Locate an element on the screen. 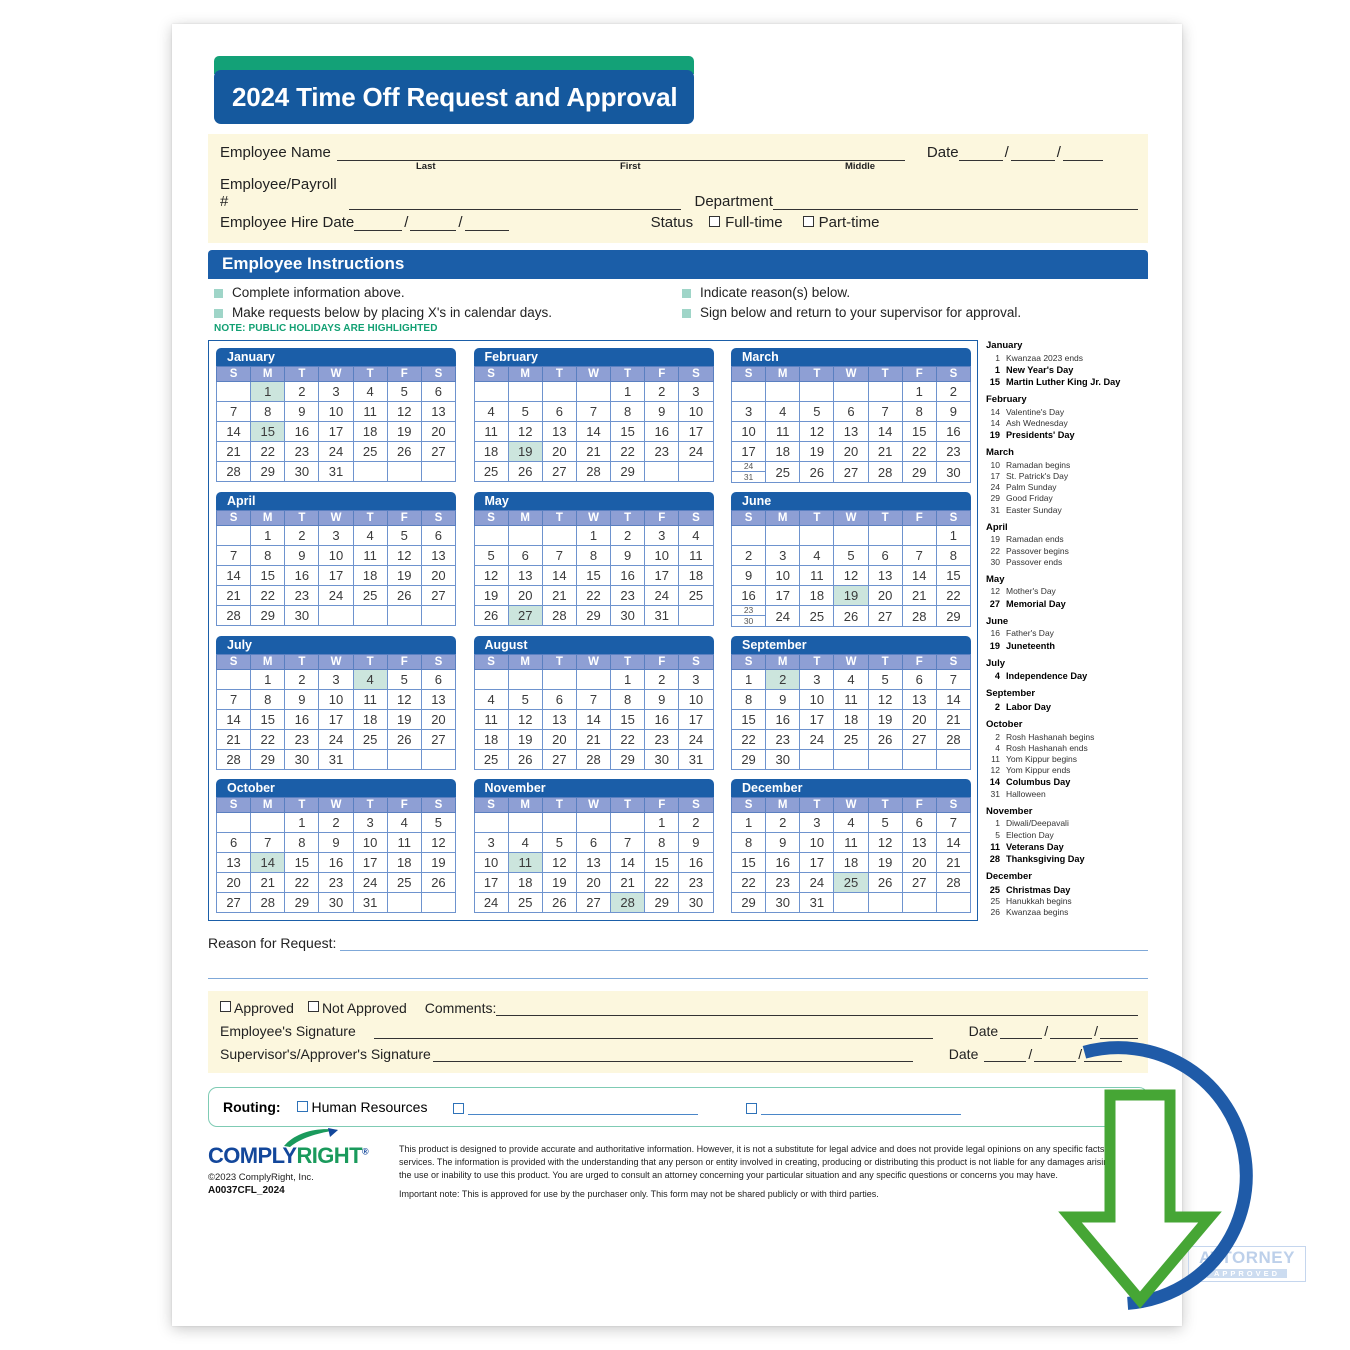 Image resolution: width=1350 pixels, height=1350 pixels. approved-checkbox is located at coordinates (225, 1006).